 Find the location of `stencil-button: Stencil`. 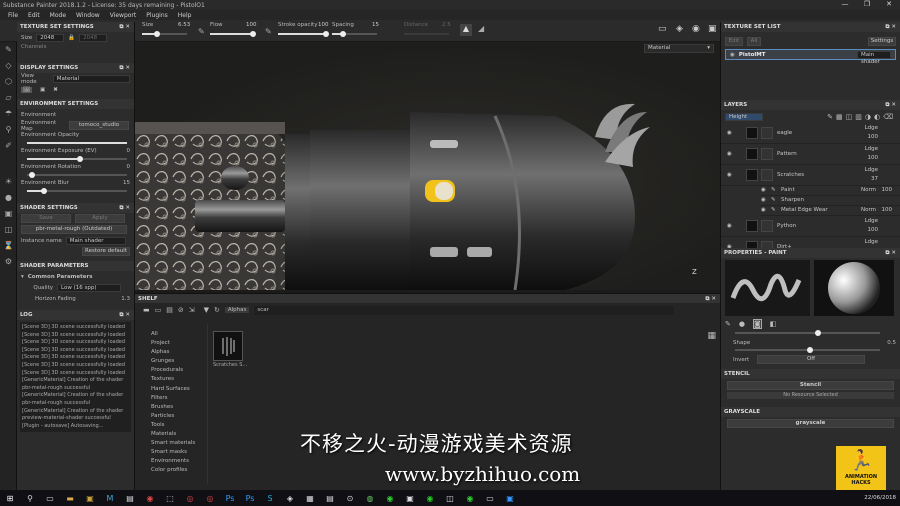

stencil-button: Stencil is located at coordinates (810, 385).